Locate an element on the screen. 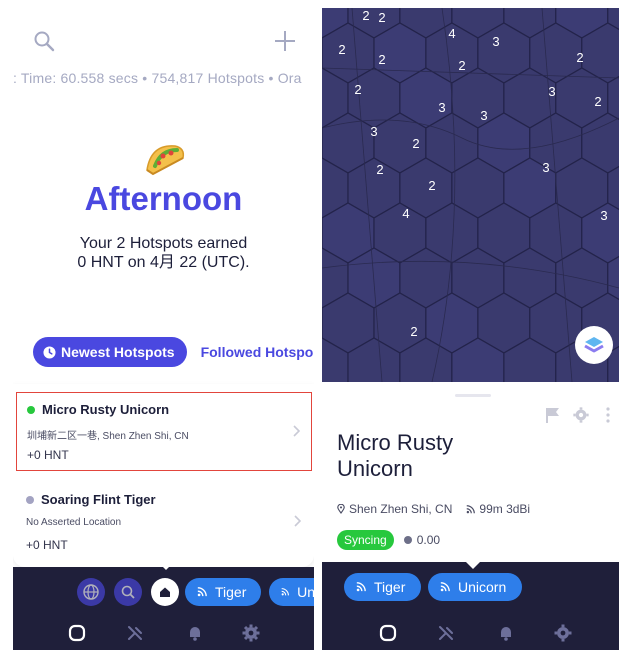  hotspot-meta: Shen Zhen Shi, CN 99m 3dBi is located at coordinates (433, 509).